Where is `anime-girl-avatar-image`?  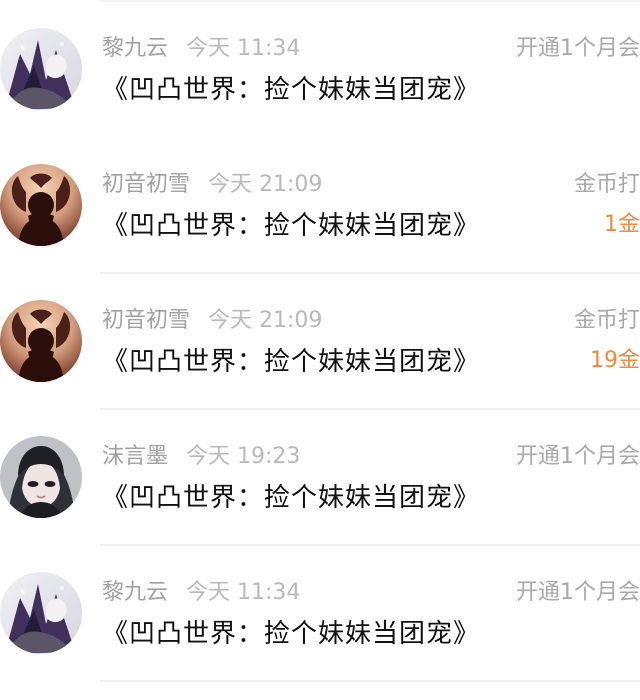
anime-girl-avatar-image is located at coordinates (41, 477).